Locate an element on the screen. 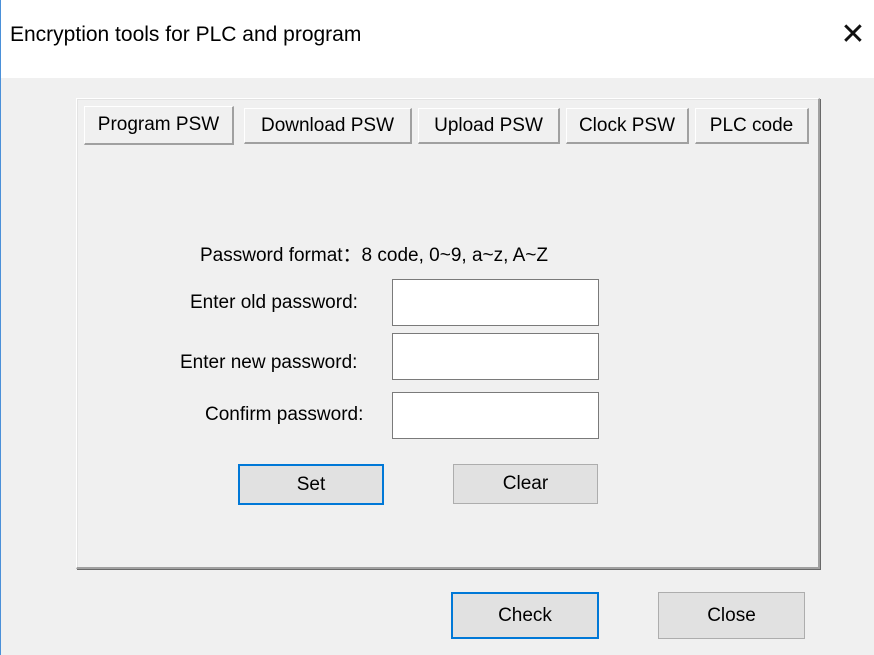 Image resolution: width=874 pixels, height=655 pixels. check-button: Check is located at coordinates (525, 615).